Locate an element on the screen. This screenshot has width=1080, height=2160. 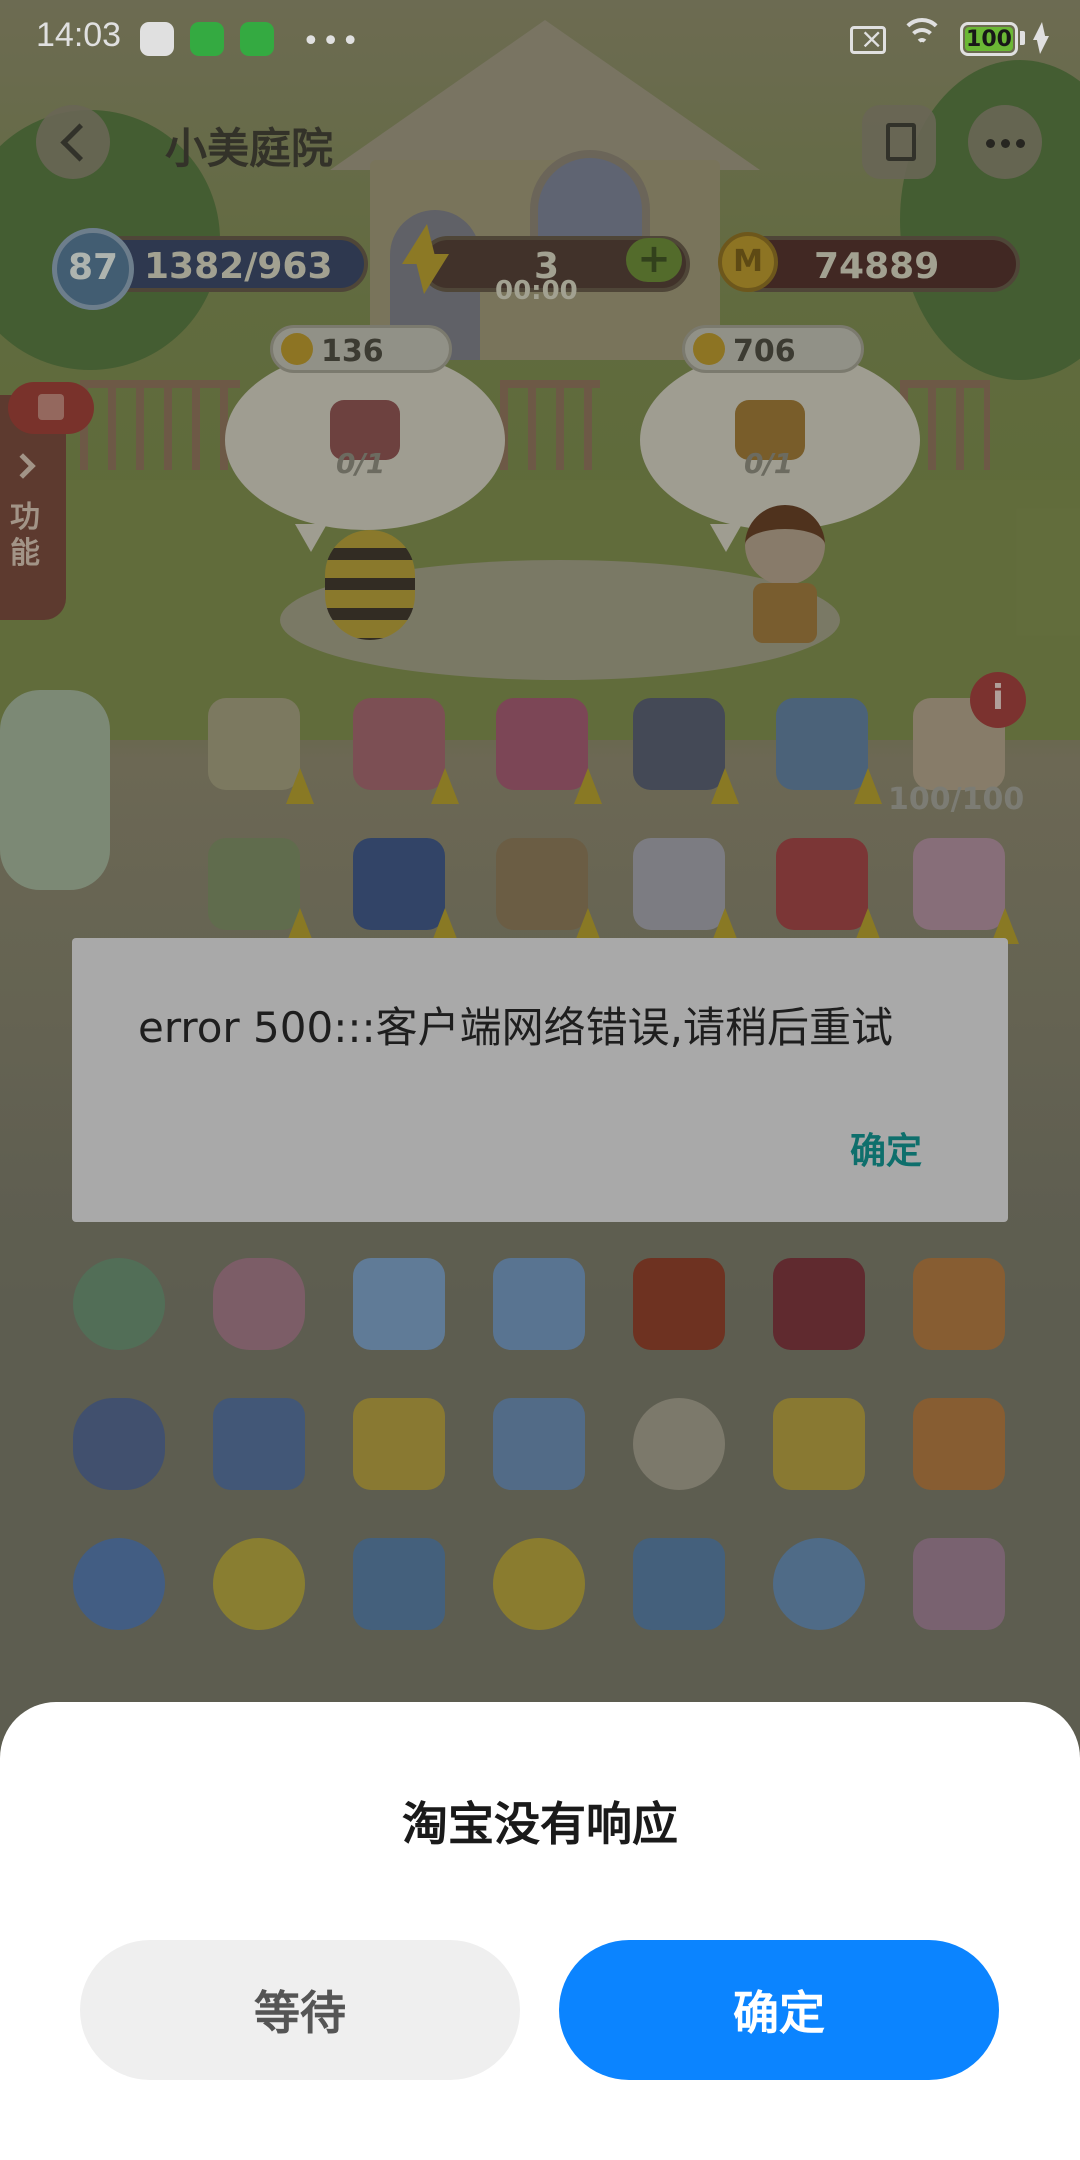
error-dialog: error 500:::客户端网络错误,请稍后重试 确定 is located at coordinates (540, 1080).